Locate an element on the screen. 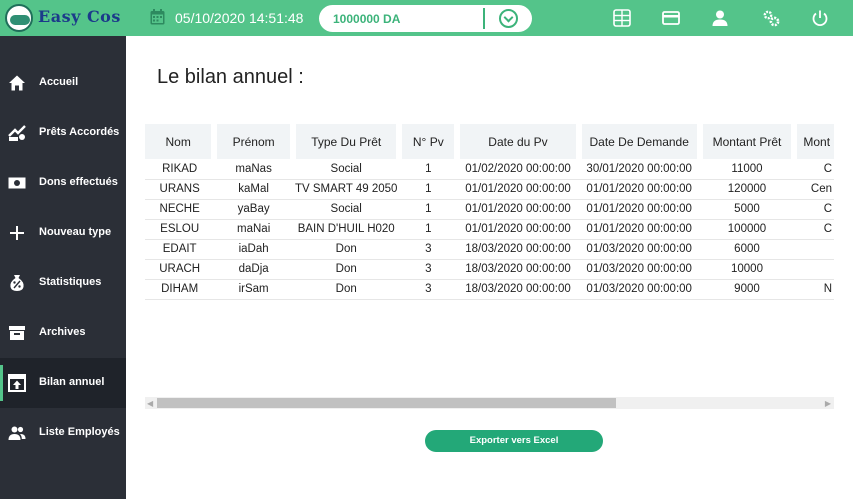  sidebar-item-accueil: Accueil is located at coordinates (63, 83).